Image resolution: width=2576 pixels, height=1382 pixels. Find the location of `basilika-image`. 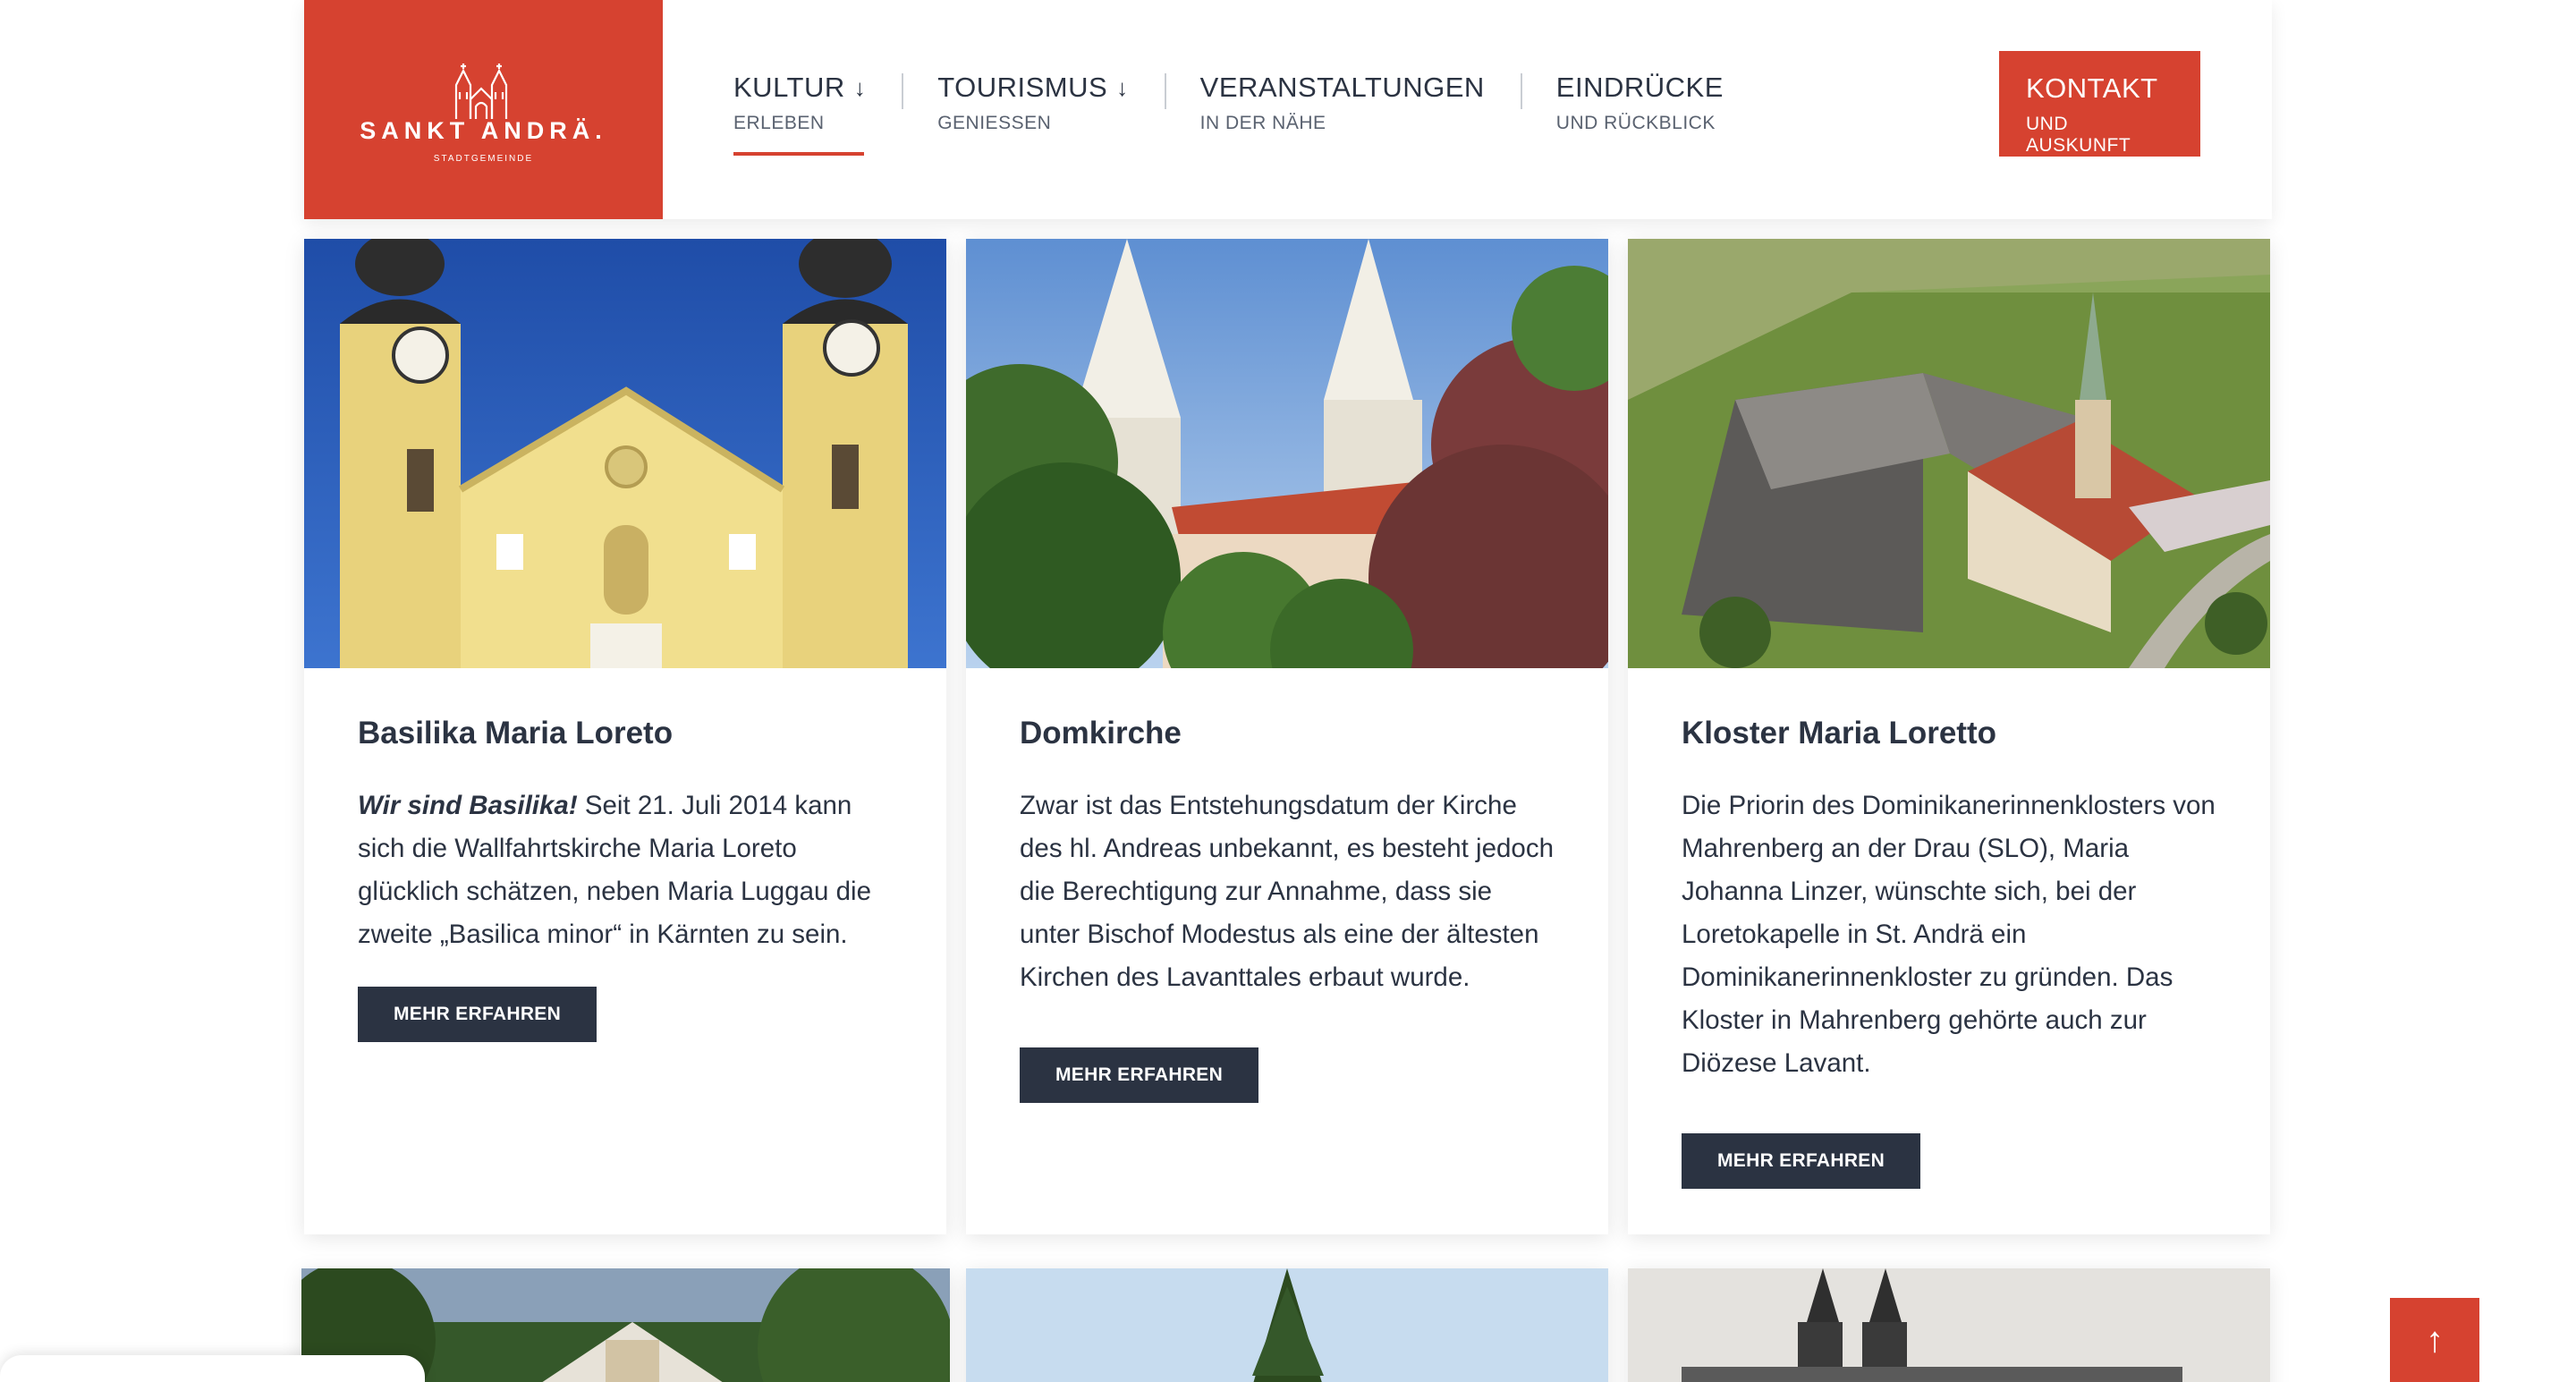

basilika-image is located at coordinates (625, 453).